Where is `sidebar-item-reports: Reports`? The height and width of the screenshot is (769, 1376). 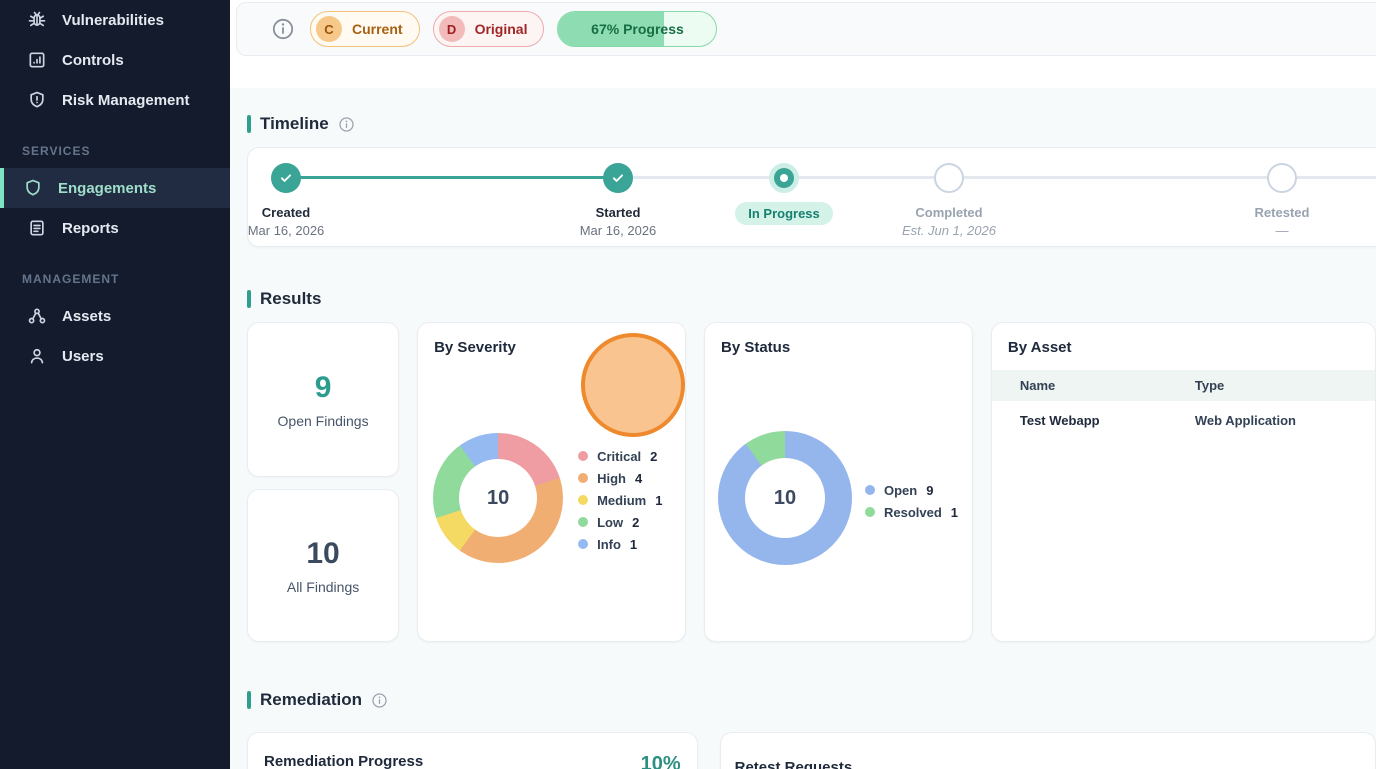 sidebar-item-reports: Reports is located at coordinates (115, 228).